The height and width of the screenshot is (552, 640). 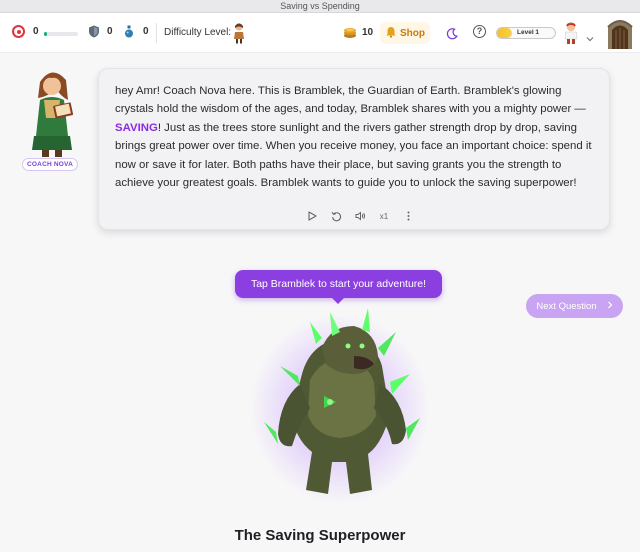 I want to click on shop-bell-icon, so click(x=391, y=33).